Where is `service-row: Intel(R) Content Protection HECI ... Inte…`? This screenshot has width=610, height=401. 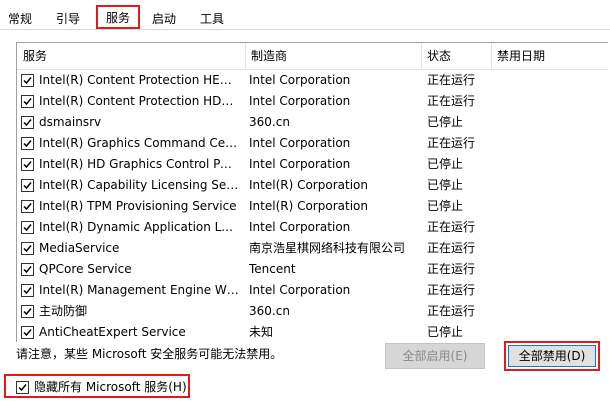 service-row: Intel(R) Content Protection HECI ... Inte… is located at coordinates (312, 80).